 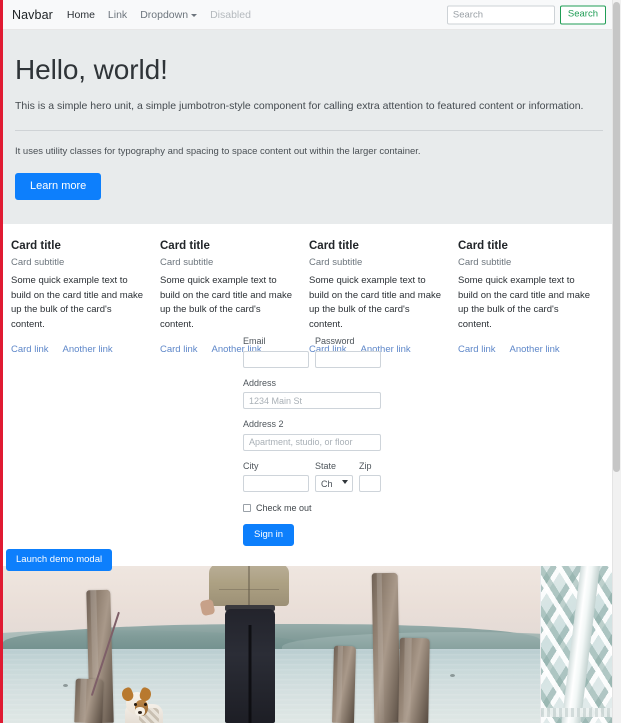 I want to click on address-field, so click(x=312, y=400).